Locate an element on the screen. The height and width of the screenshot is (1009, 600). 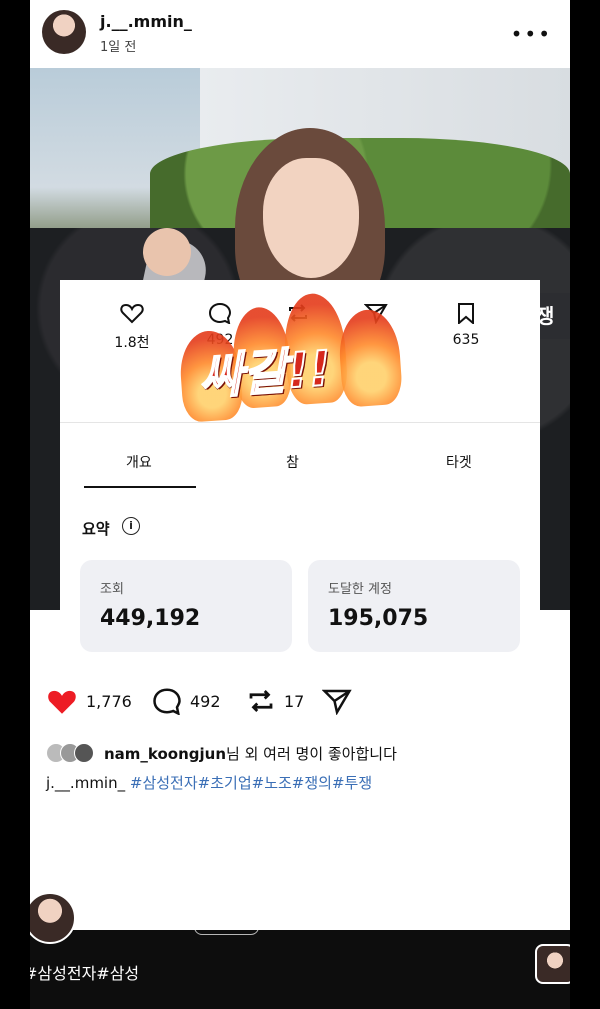
flame-sticker-icon: 싸갈!! is located at coordinates (295, 360).